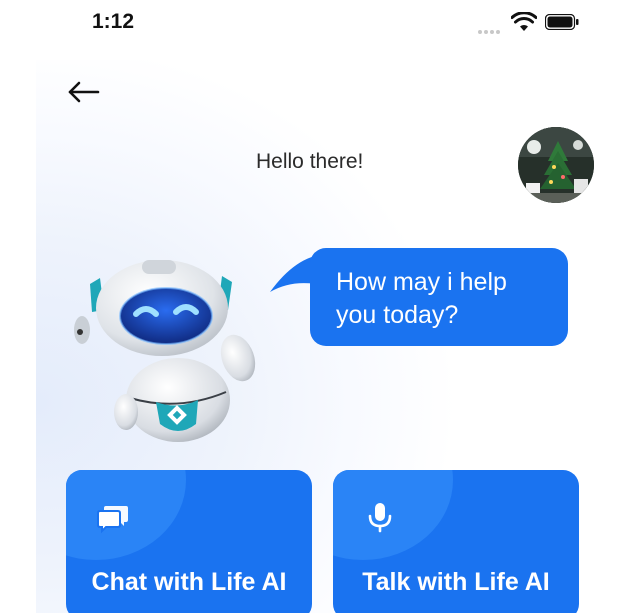  What do you see at coordinates (524, 21) in the screenshot?
I see `wifi-icon` at bounding box center [524, 21].